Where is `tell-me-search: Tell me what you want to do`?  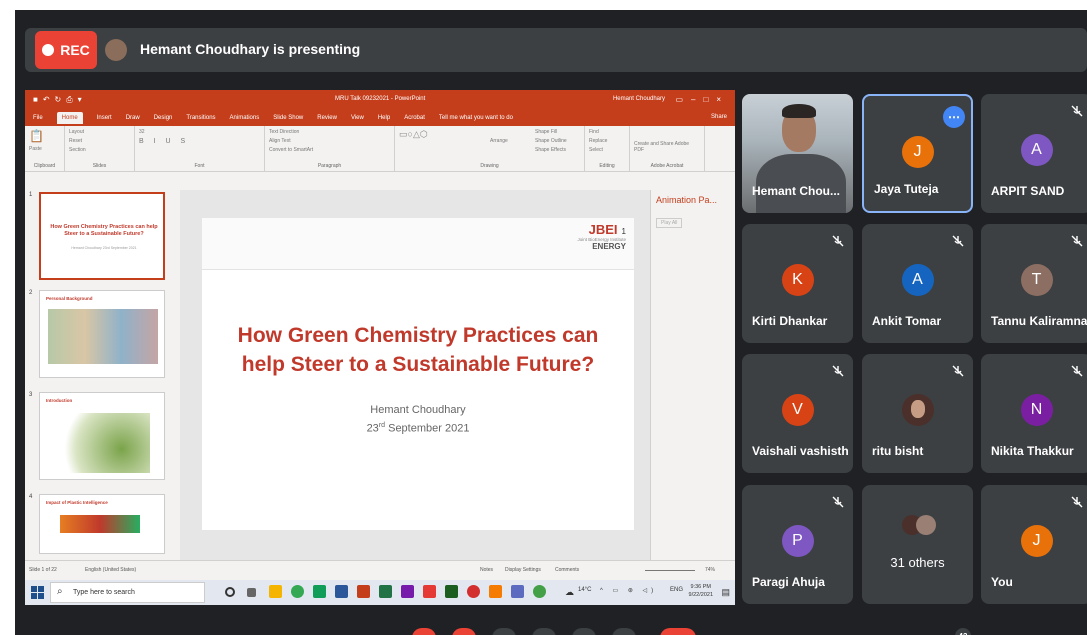 tell-me-search: Tell me what you want to do is located at coordinates (476, 118).